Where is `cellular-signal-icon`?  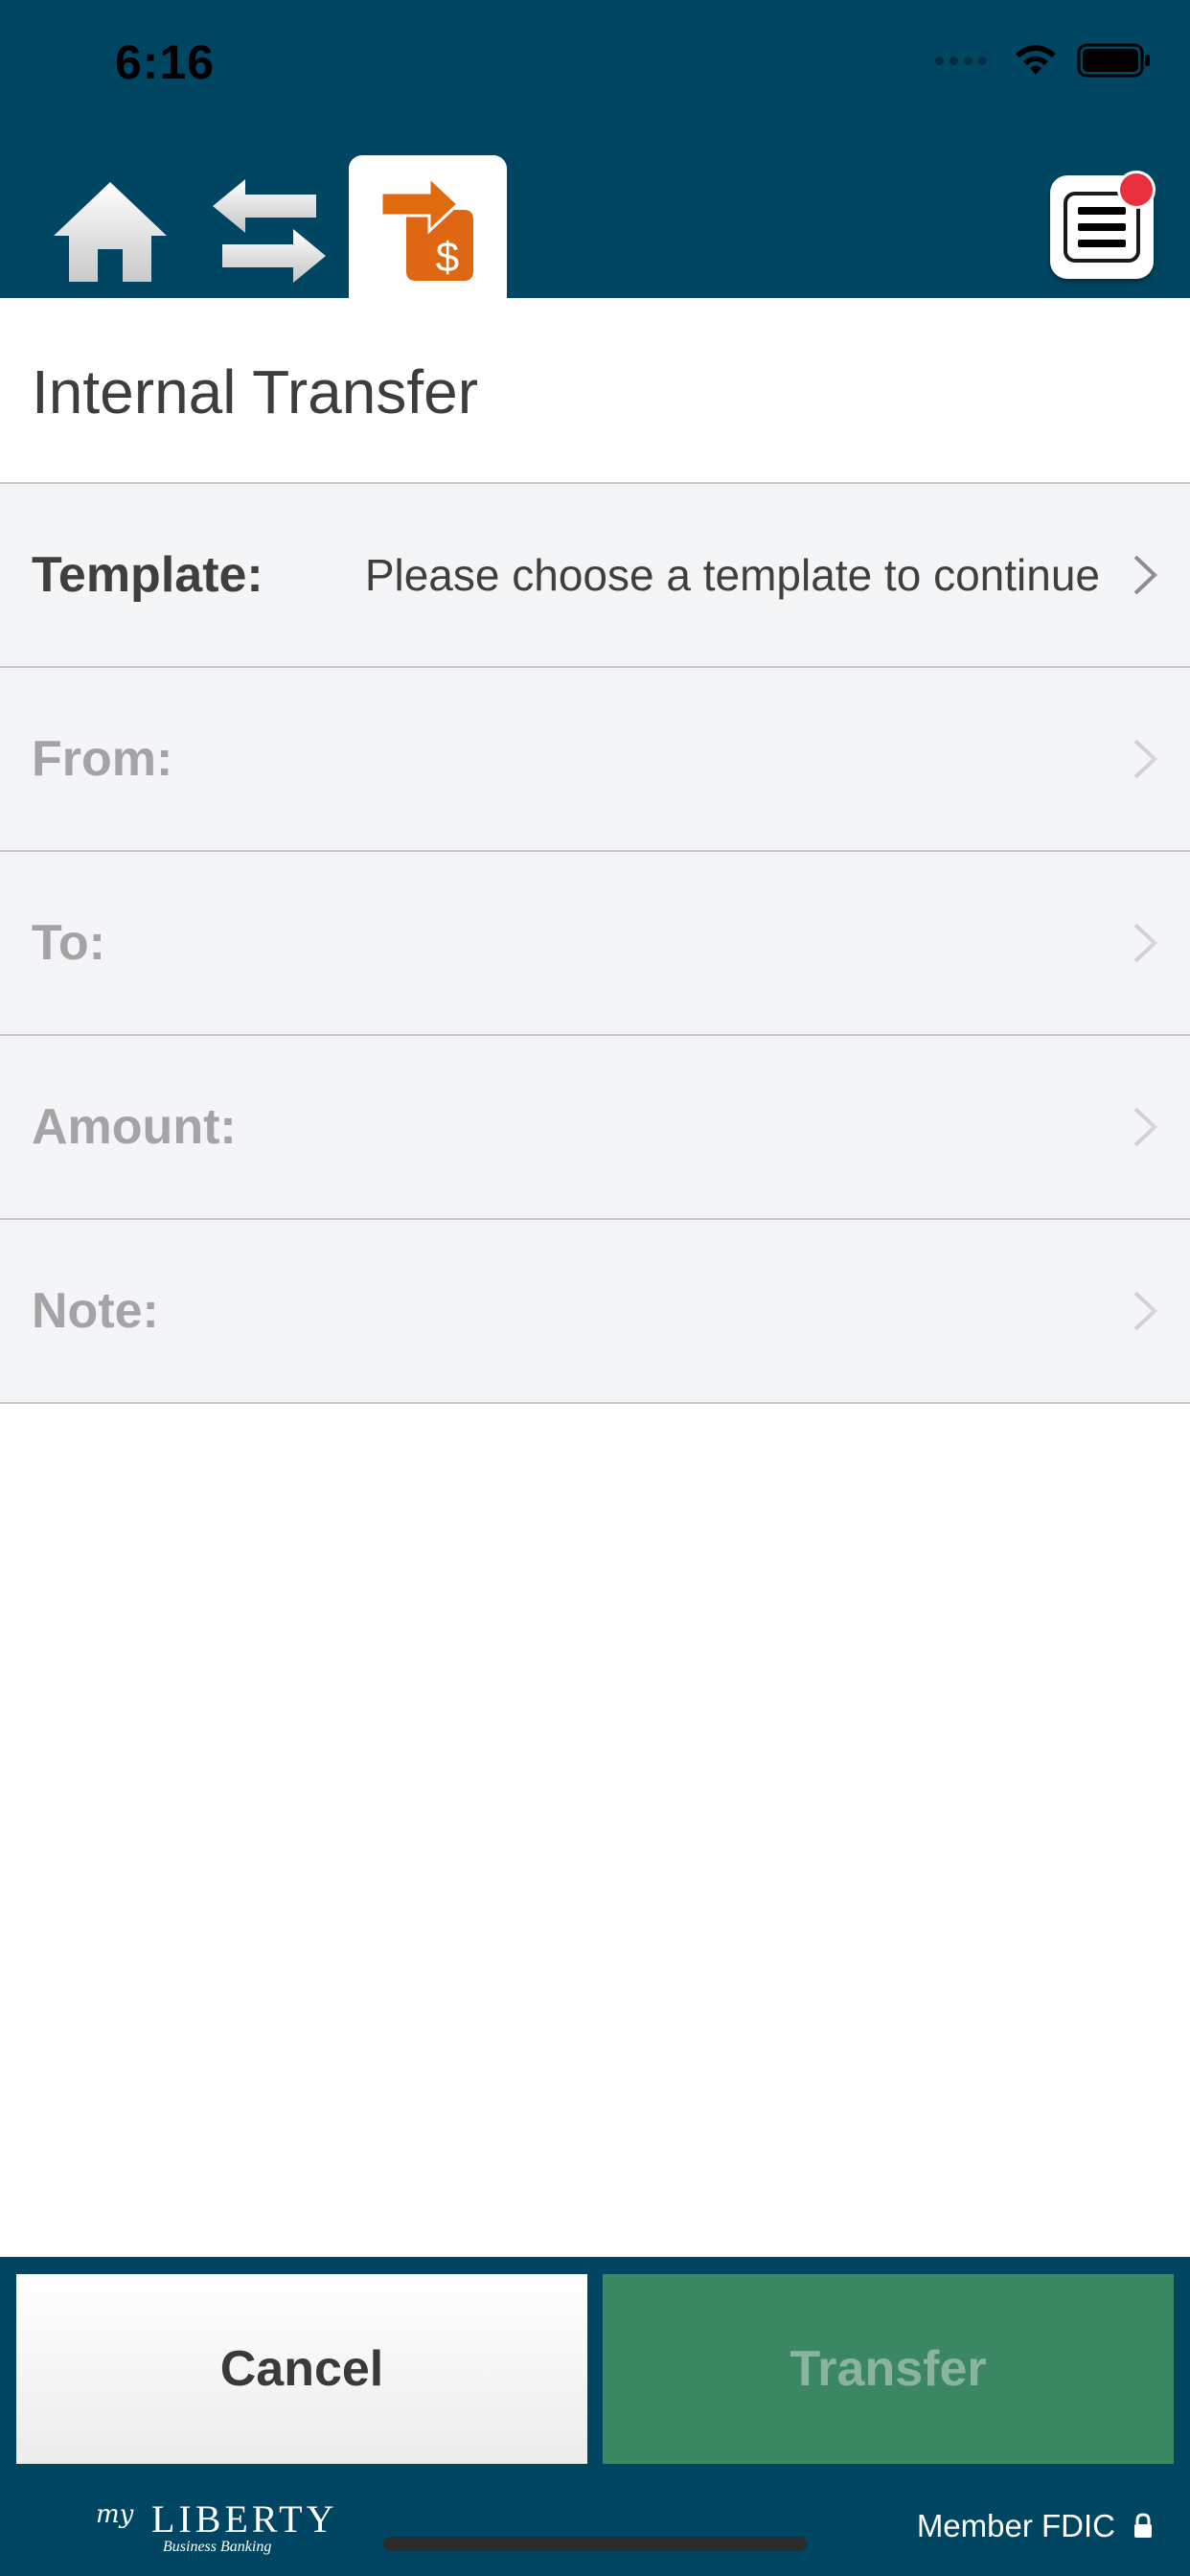 cellular-signal-icon is located at coordinates (961, 60).